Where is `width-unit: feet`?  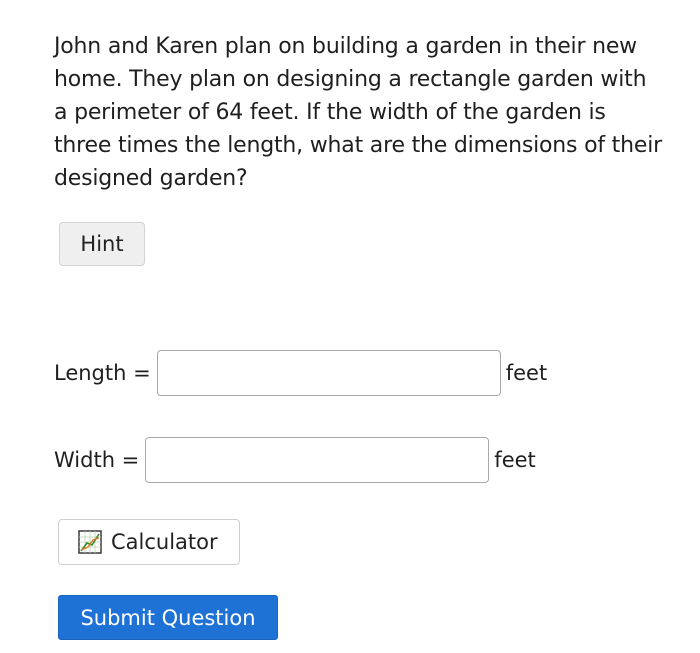 width-unit: feet is located at coordinates (515, 460).